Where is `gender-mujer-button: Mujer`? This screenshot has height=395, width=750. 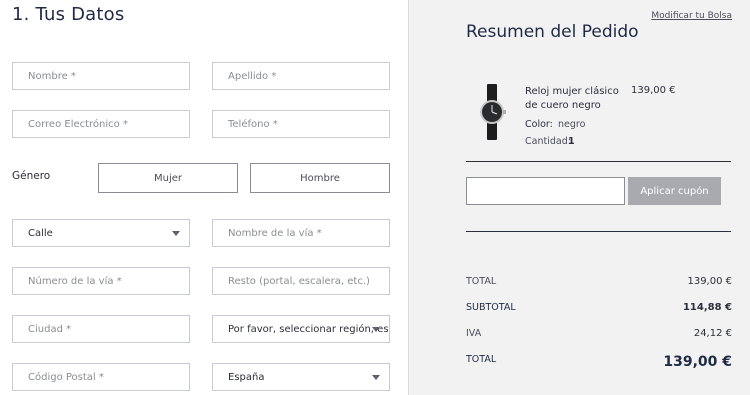
gender-mujer-button: Mujer is located at coordinates (168, 178).